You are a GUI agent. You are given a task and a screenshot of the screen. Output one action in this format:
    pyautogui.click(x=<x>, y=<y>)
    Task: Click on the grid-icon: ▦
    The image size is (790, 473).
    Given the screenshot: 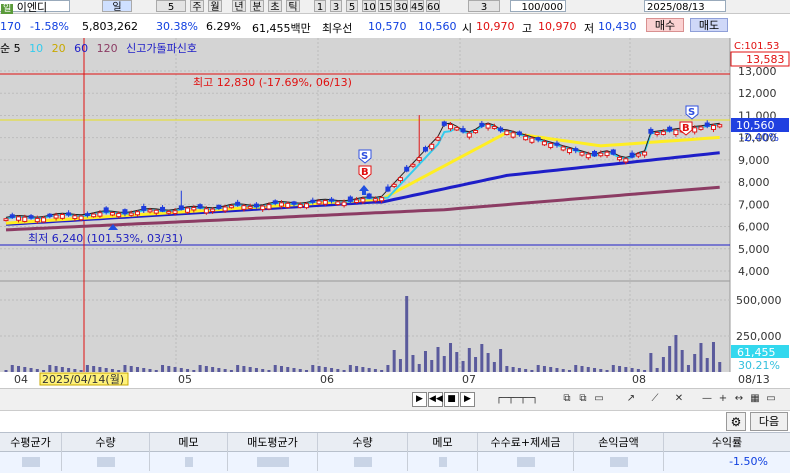 What is the action you would take?
    pyautogui.click(x=755, y=399)
    